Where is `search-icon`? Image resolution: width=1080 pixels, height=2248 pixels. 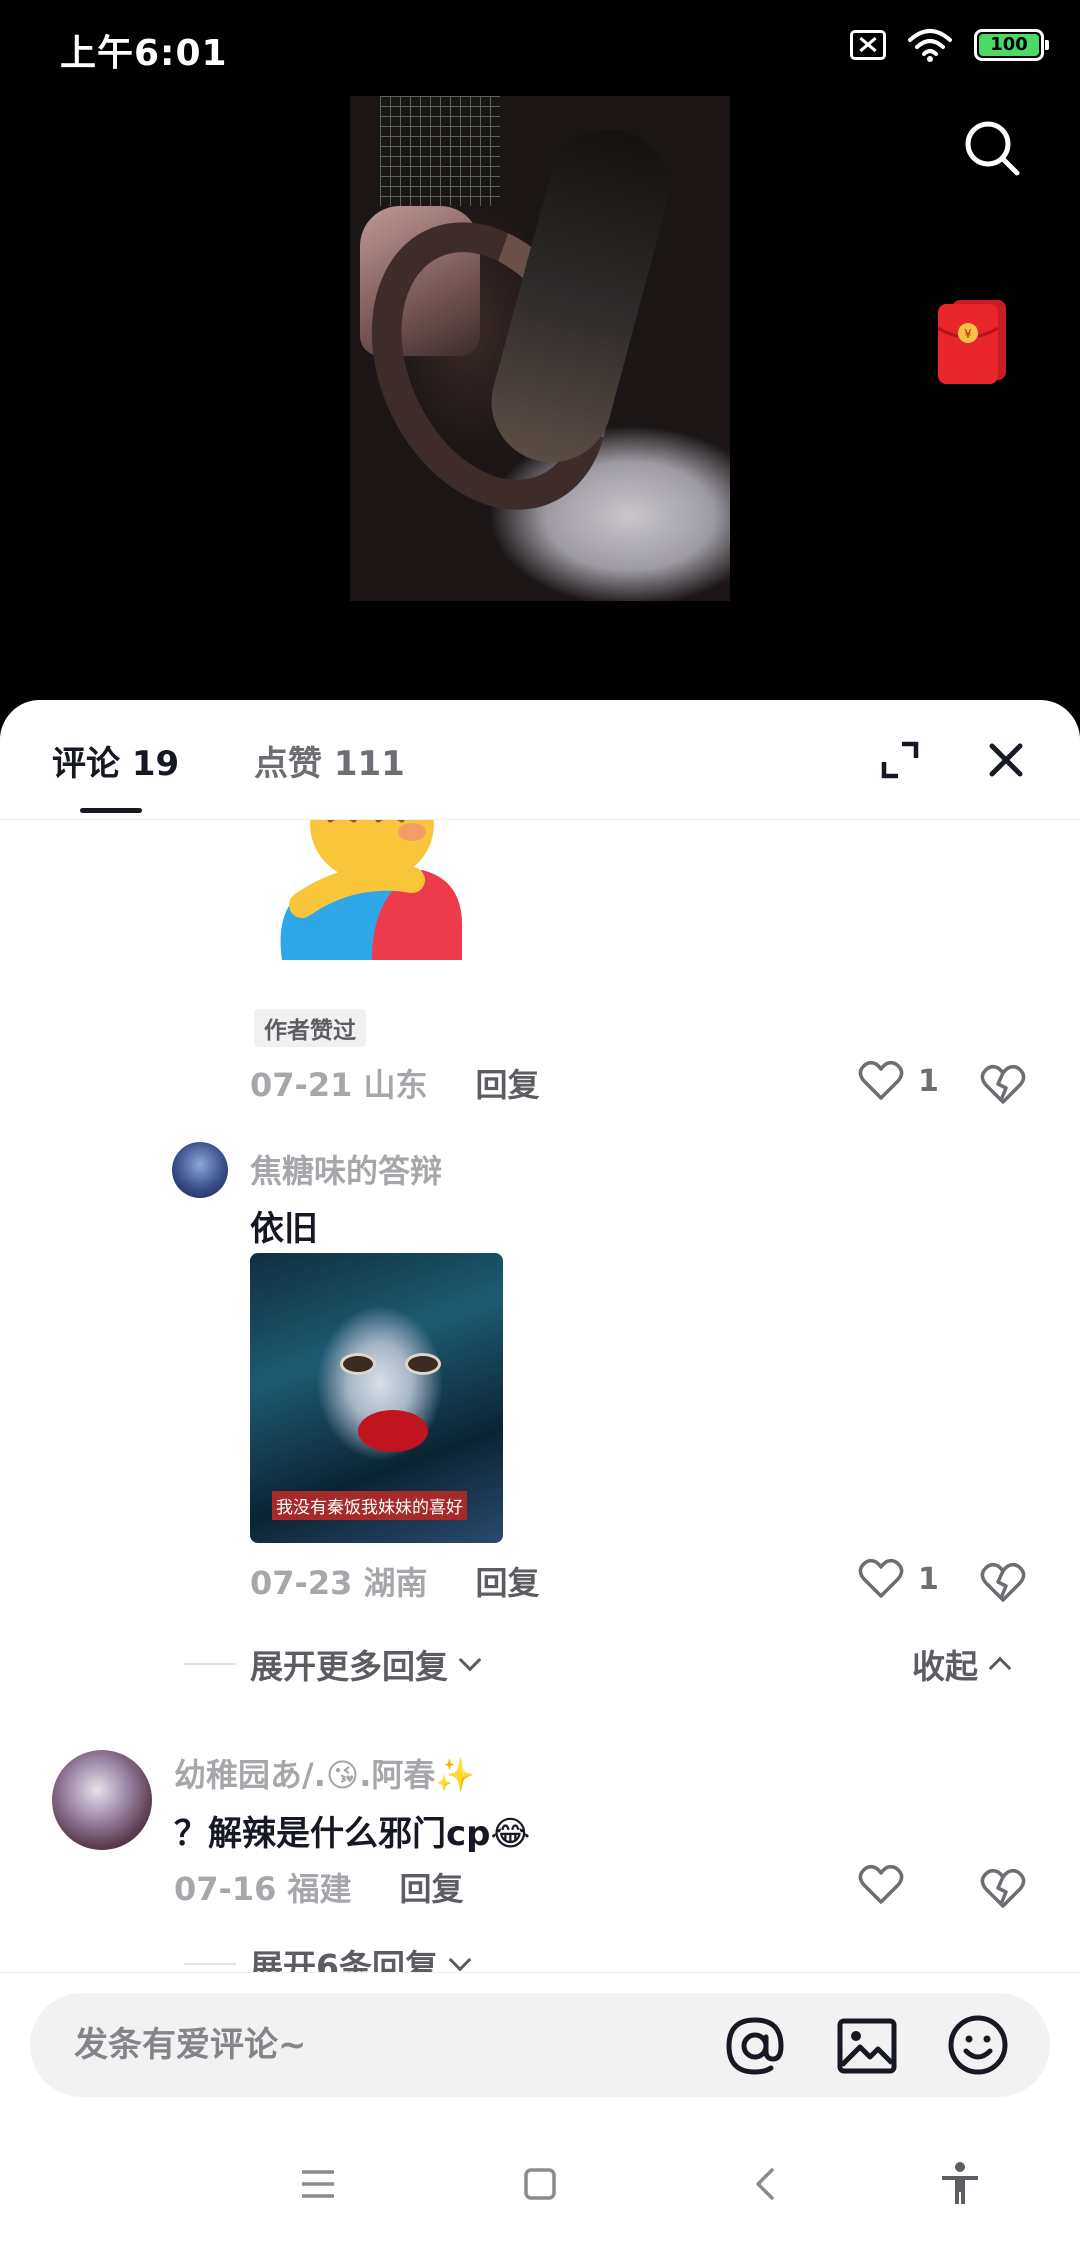 search-icon is located at coordinates (992, 148).